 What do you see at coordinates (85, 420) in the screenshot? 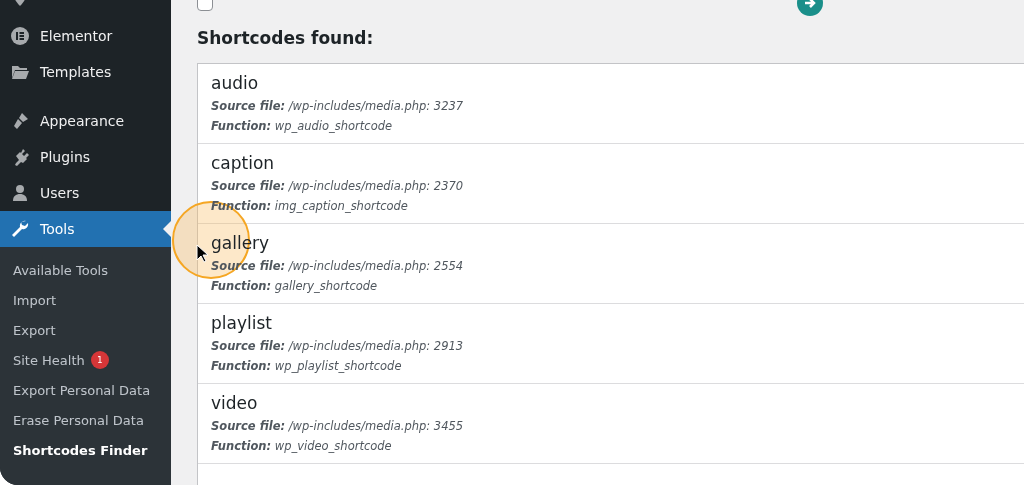
I see `submenu-item: Erase Personal Data` at bounding box center [85, 420].